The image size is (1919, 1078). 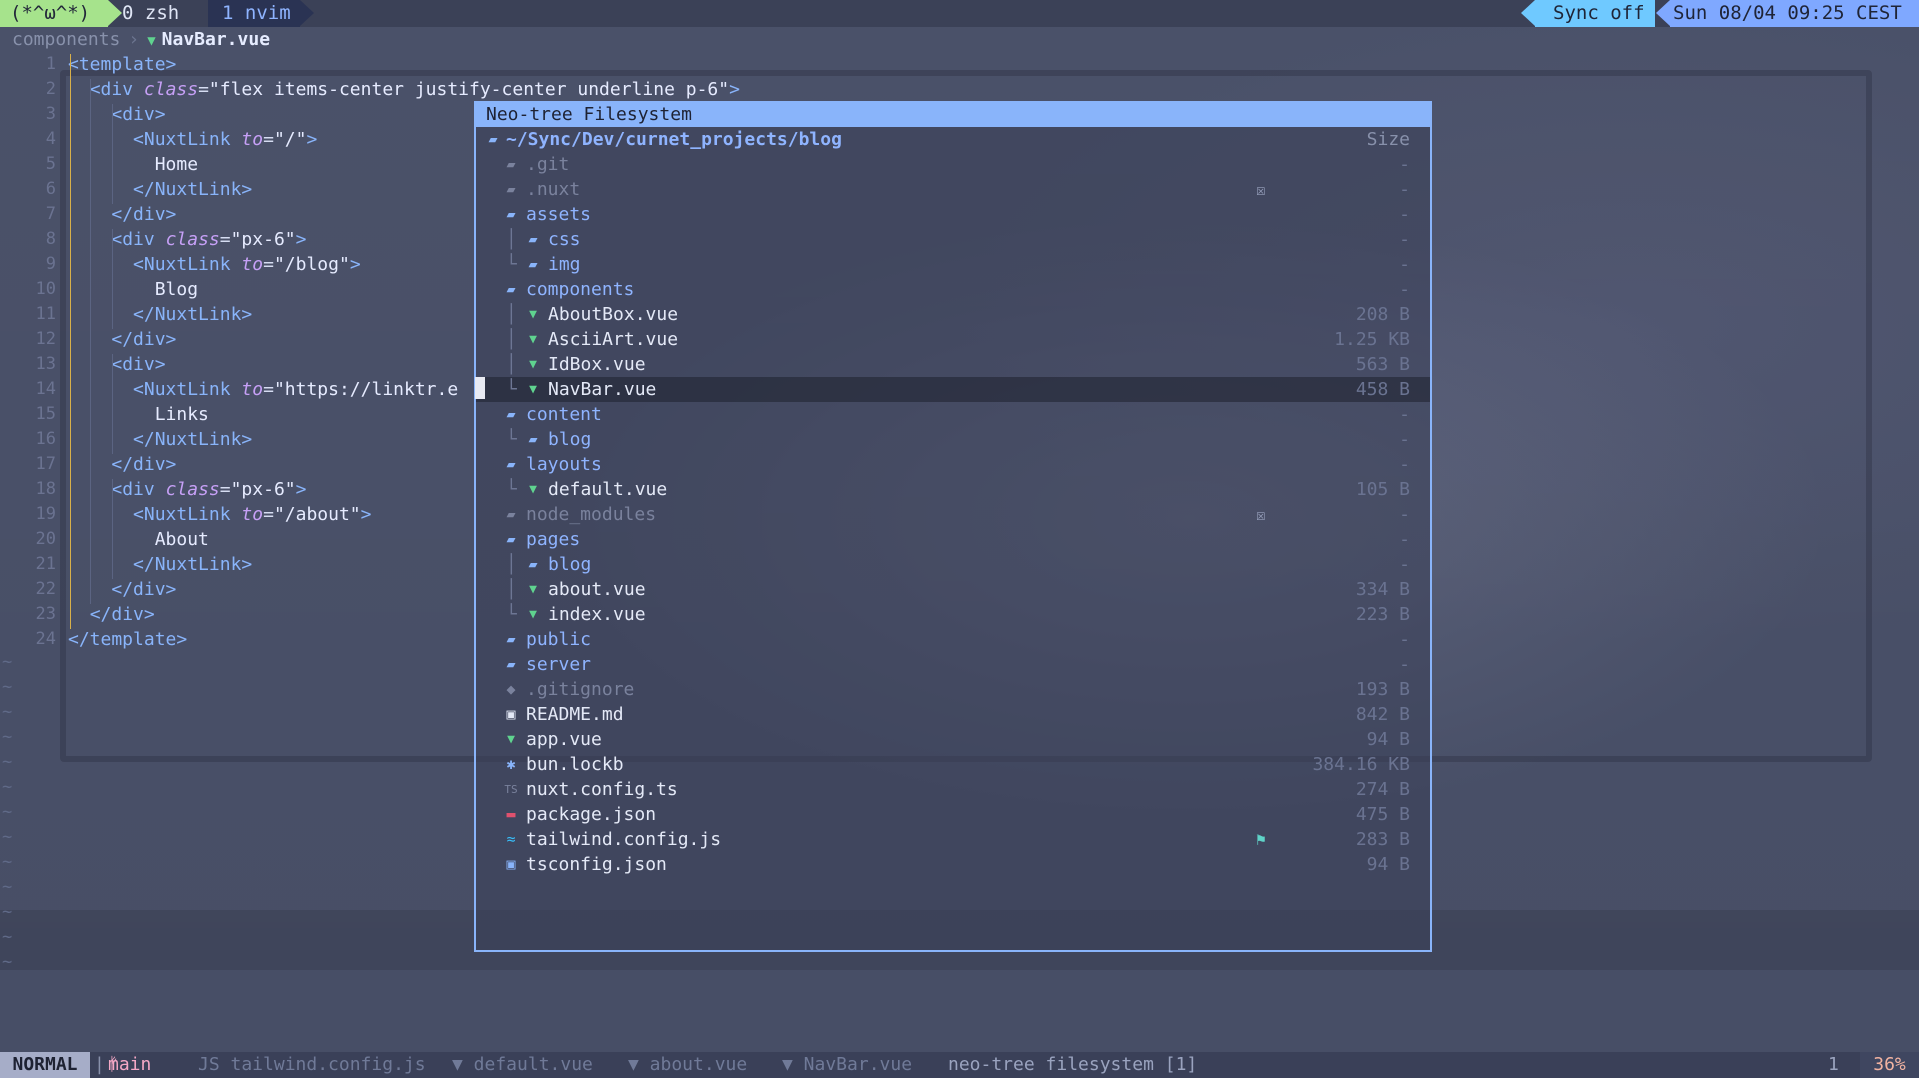 I want to click on git-branch-name: main, so click(x=130, y=1064).